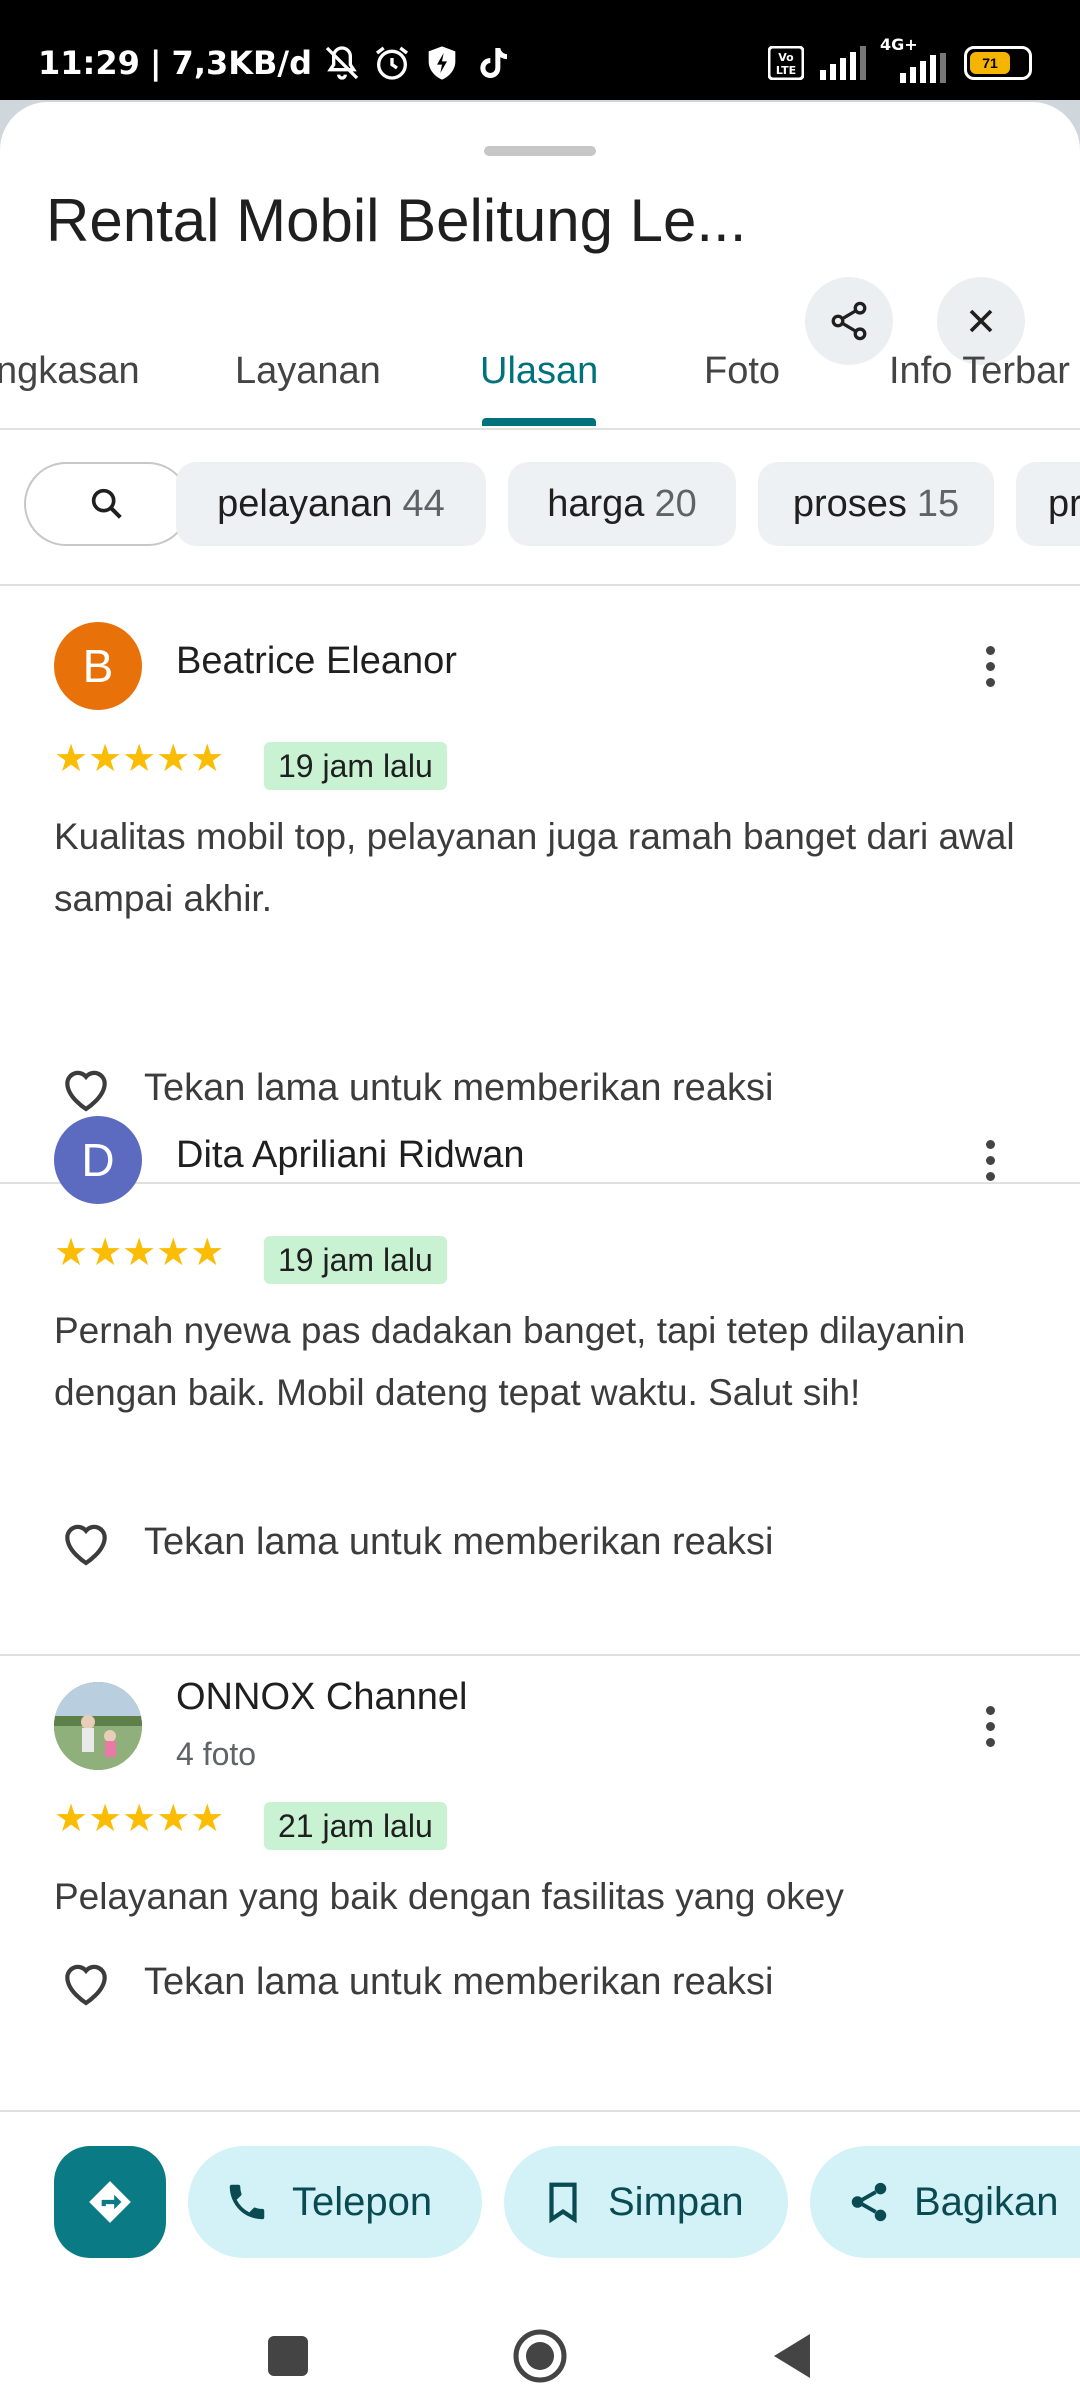 This screenshot has width=1080, height=2400. What do you see at coordinates (938, 503) in the screenshot?
I see `chip-count: 15` at bounding box center [938, 503].